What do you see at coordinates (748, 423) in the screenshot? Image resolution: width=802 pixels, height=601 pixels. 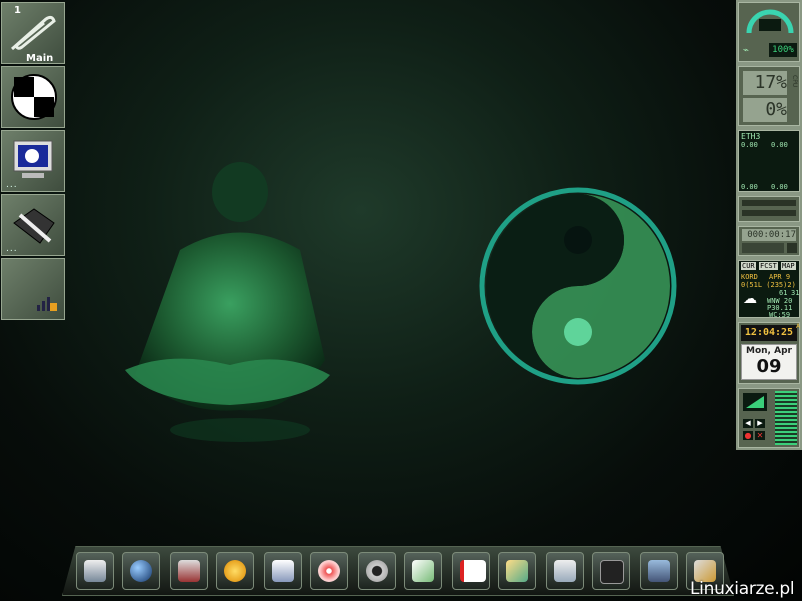 I see `prev-icon: ◀` at bounding box center [748, 423].